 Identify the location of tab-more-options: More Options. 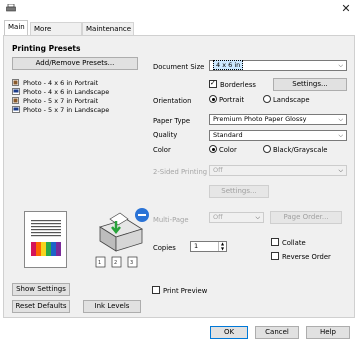
(56, 33).